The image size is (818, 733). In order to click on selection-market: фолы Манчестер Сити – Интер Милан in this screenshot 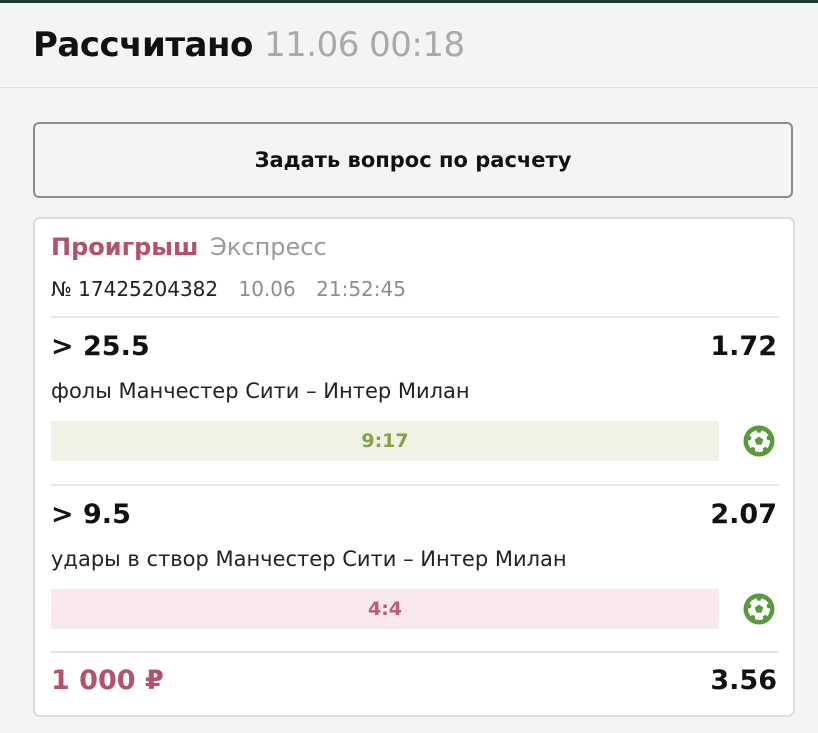, I will do `click(260, 391)`.